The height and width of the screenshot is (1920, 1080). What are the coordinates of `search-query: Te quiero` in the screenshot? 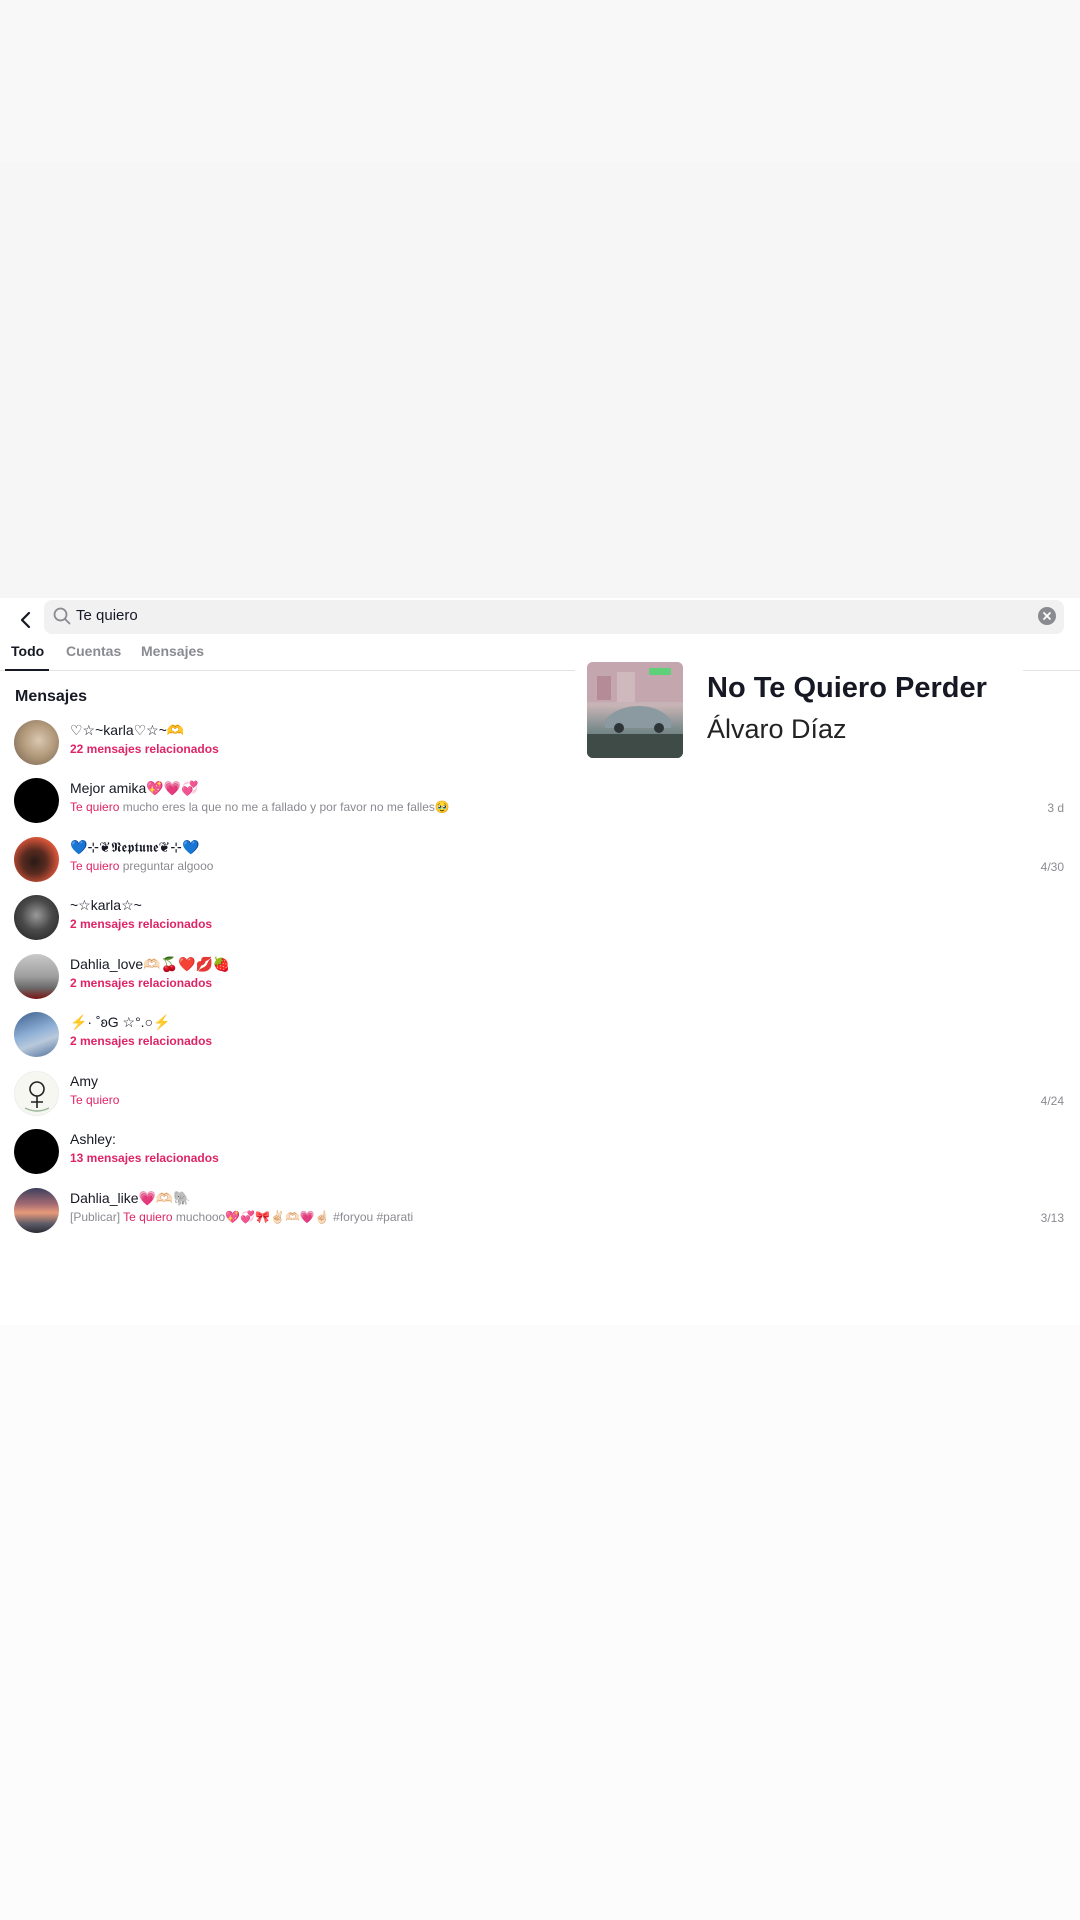 It's located at (107, 615).